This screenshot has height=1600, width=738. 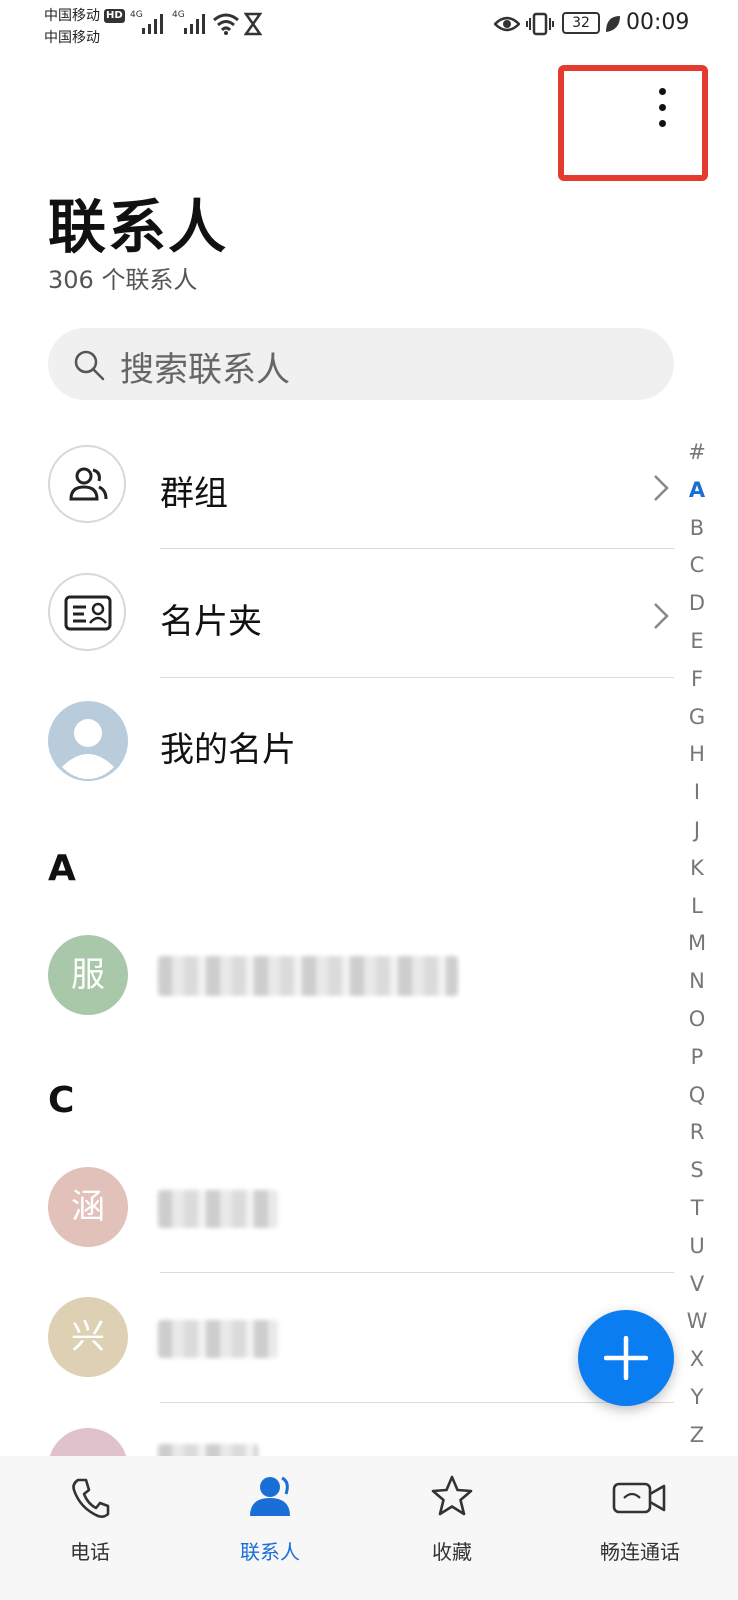 I want to click on contact-avatar-char: 涵, so click(x=88, y=1207).